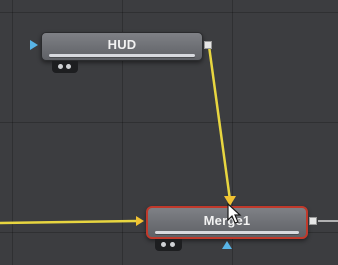  Describe the element at coordinates (69, 222) in the screenshot. I see `wire-to-merge-background` at that location.